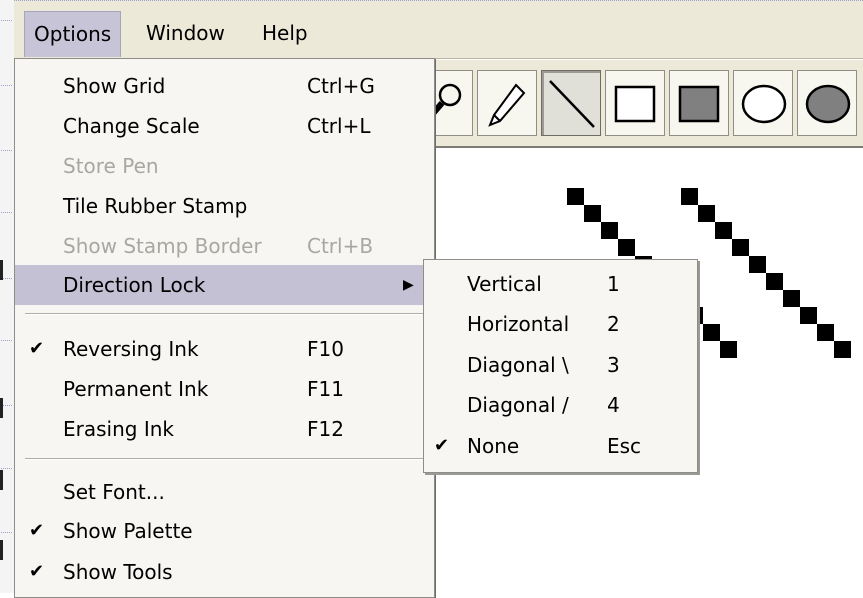 The image size is (863, 598). What do you see at coordinates (408, 285) in the screenshot?
I see `submenu-arrow-icon: ▶` at bounding box center [408, 285].